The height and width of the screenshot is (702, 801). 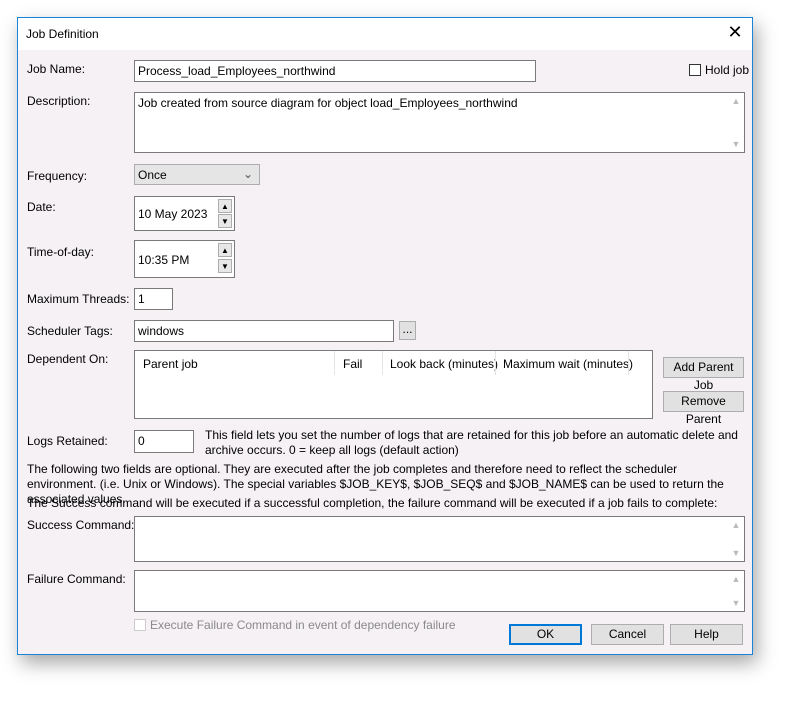 I want to click on job-name-label: Job Name:, so click(x=56, y=69).